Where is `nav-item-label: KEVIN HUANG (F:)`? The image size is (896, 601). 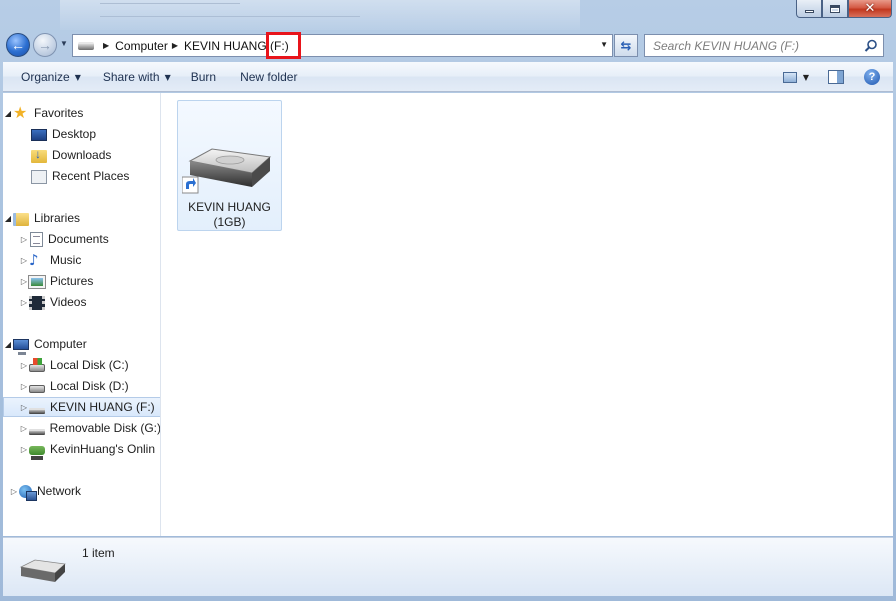
nav-item-label: KEVIN HUANG (F:) is located at coordinates (102, 407).